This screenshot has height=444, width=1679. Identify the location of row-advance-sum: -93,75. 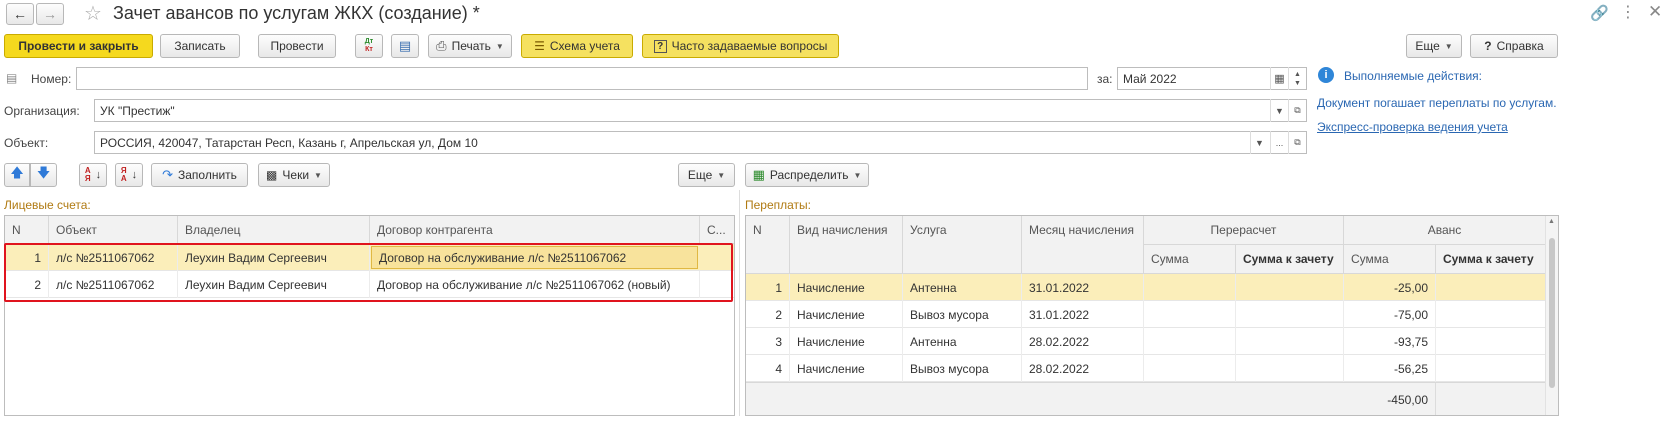
(1390, 341).